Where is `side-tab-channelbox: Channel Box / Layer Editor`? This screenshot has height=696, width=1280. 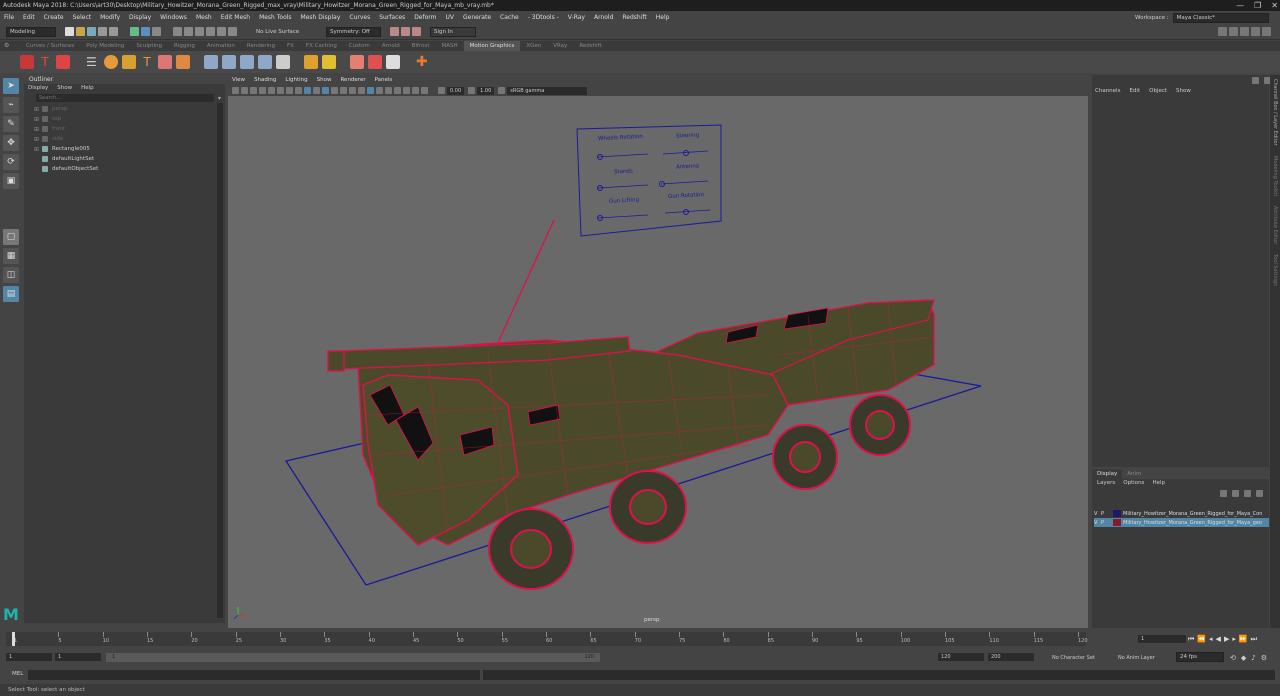
side-tab-channelbox: Channel Box / Layer Editor is located at coordinates (1275, 112).